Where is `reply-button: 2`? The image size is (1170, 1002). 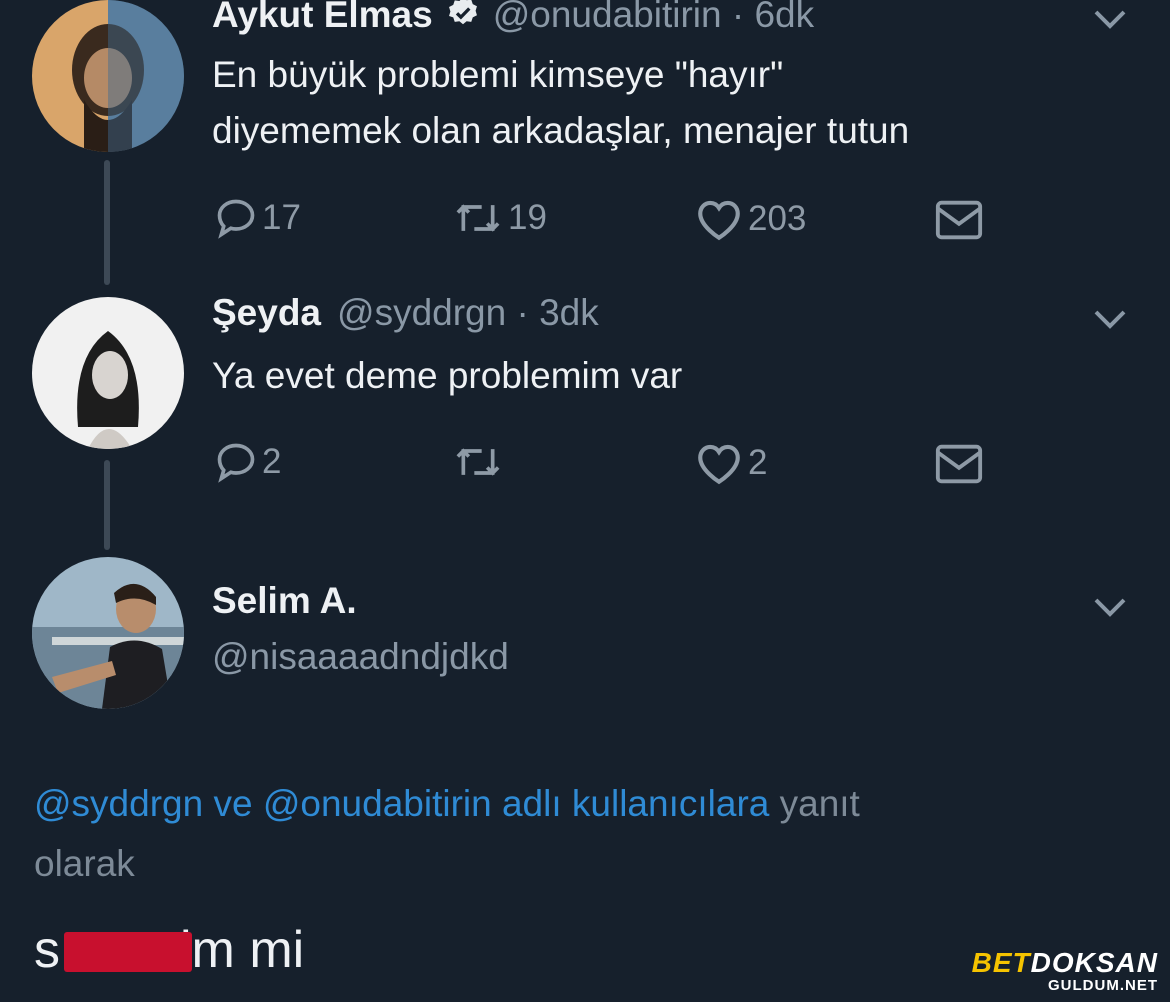 reply-button: 2 is located at coordinates (247, 462).